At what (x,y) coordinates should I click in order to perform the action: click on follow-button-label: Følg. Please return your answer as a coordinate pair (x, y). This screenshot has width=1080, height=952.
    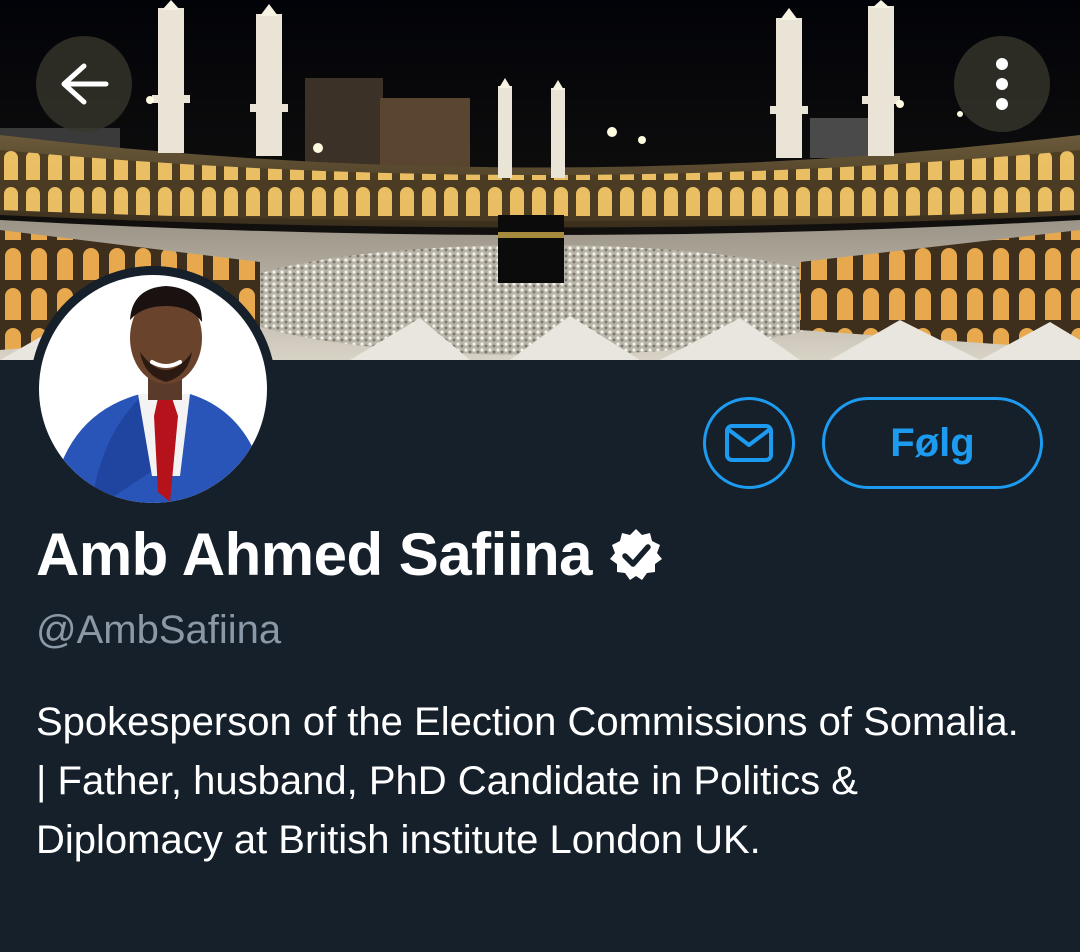
    Looking at the image, I should click on (932, 442).